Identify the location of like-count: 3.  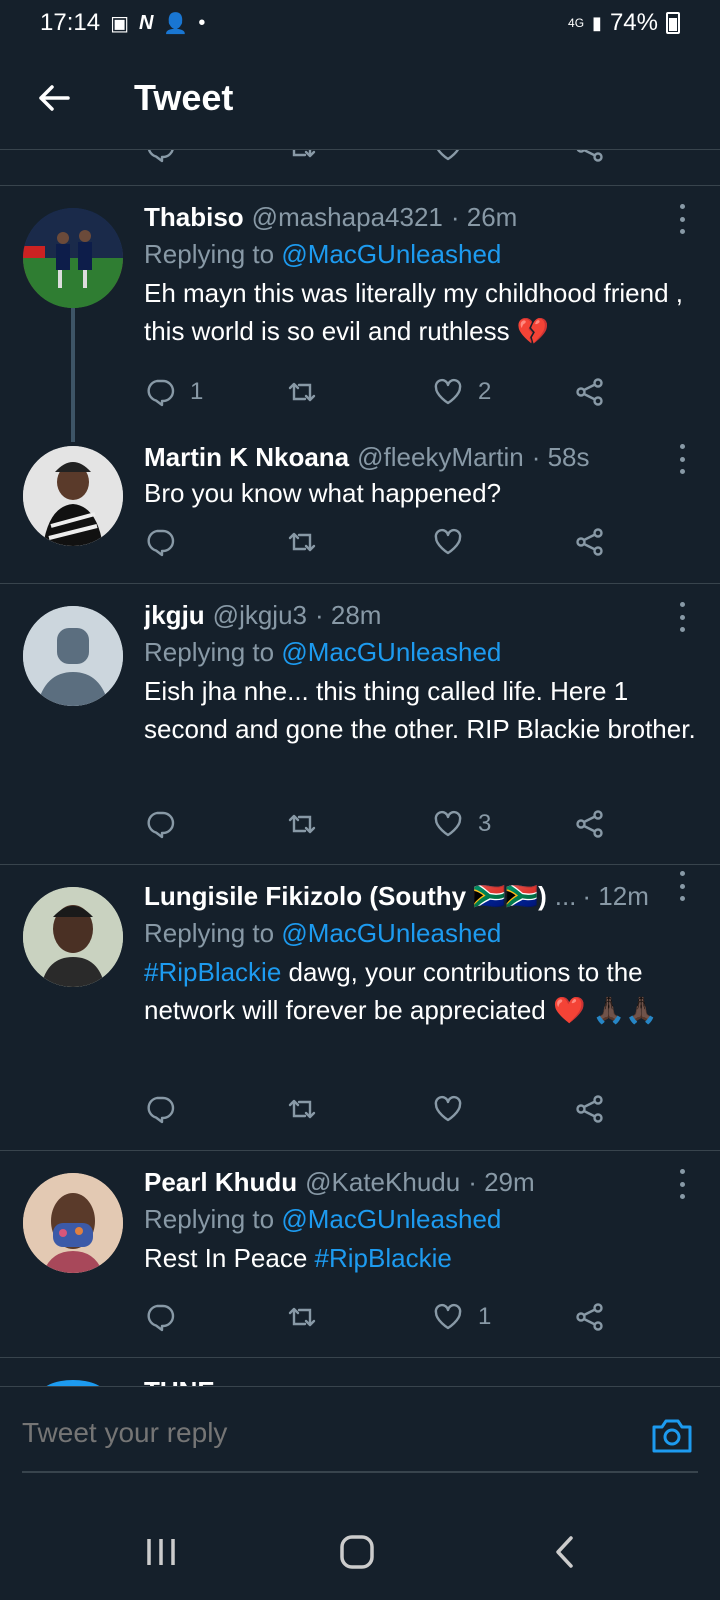
(485, 823).